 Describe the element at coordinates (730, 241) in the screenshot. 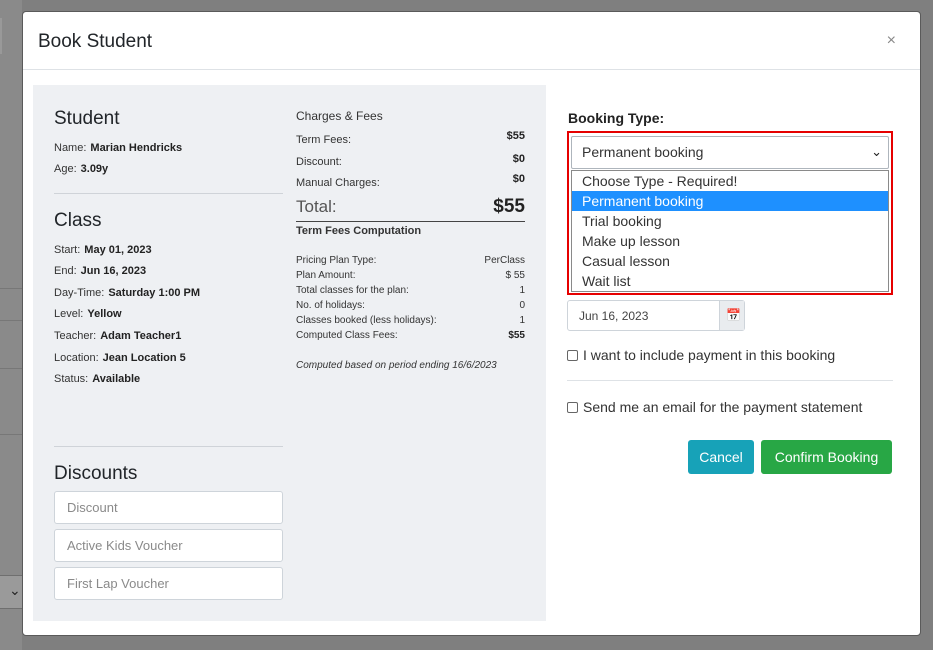

I see `option-make-up-lesson: Make up lesson` at that location.